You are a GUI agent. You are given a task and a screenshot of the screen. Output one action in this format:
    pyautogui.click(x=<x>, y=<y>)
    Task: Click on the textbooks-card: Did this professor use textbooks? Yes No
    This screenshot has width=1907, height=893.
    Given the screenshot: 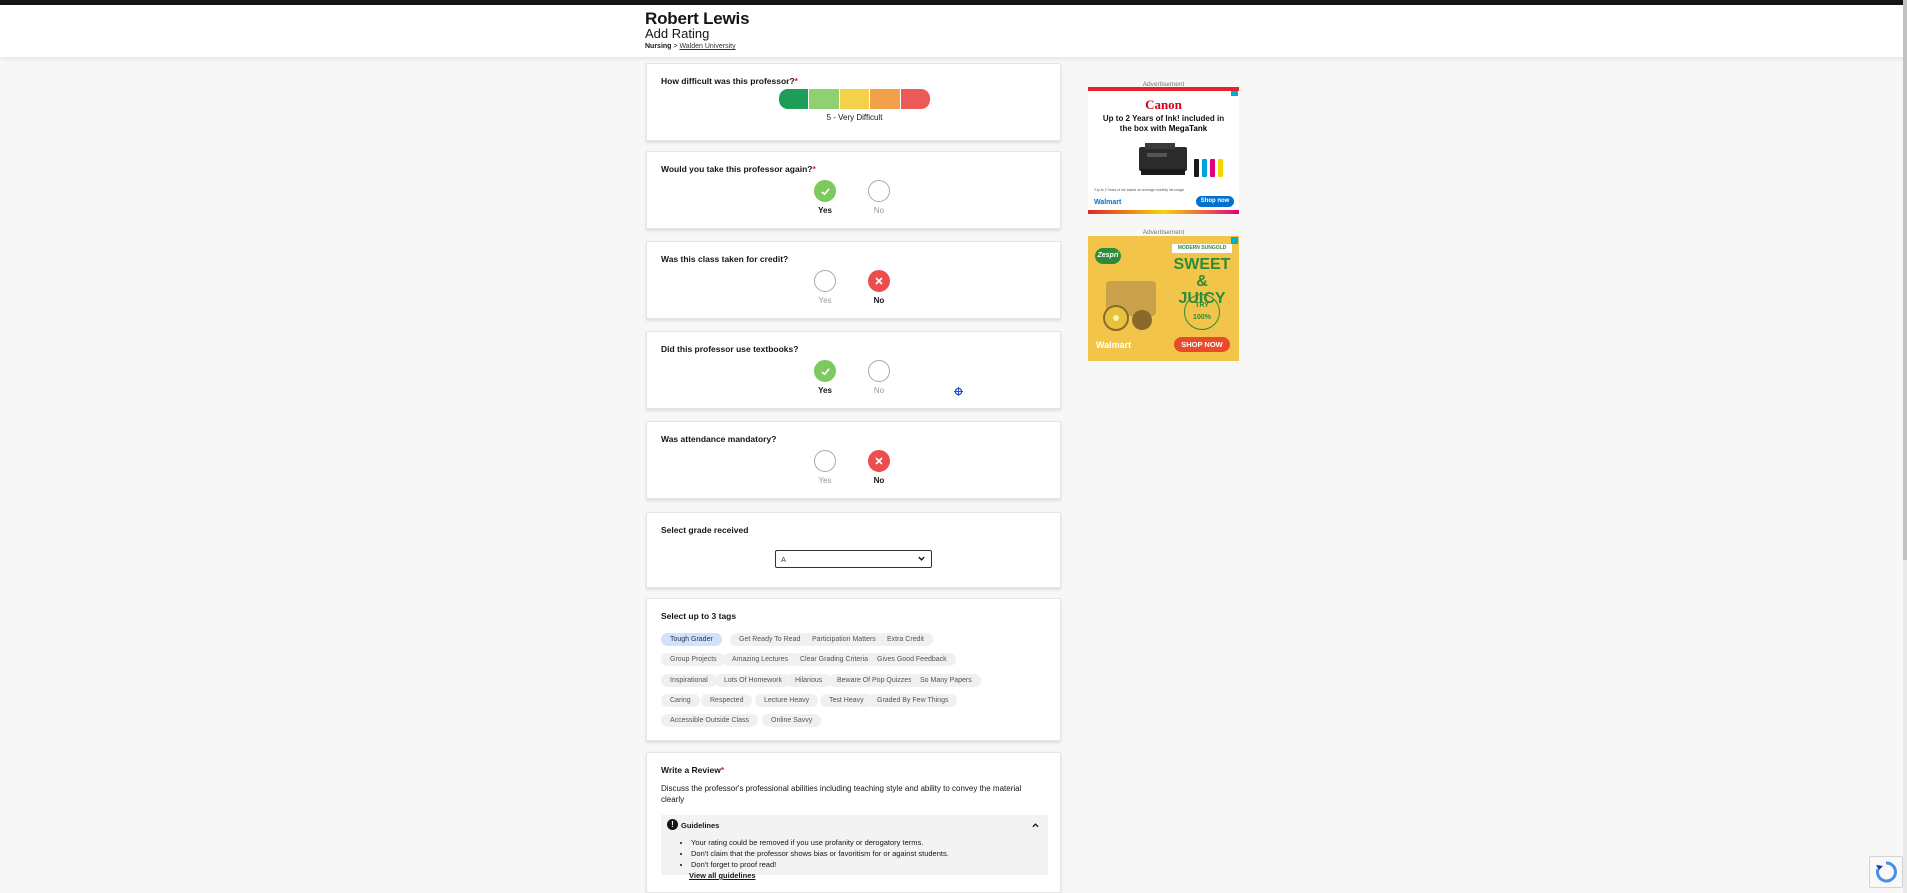 What is the action you would take?
    pyautogui.click(x=853, y=370)
    